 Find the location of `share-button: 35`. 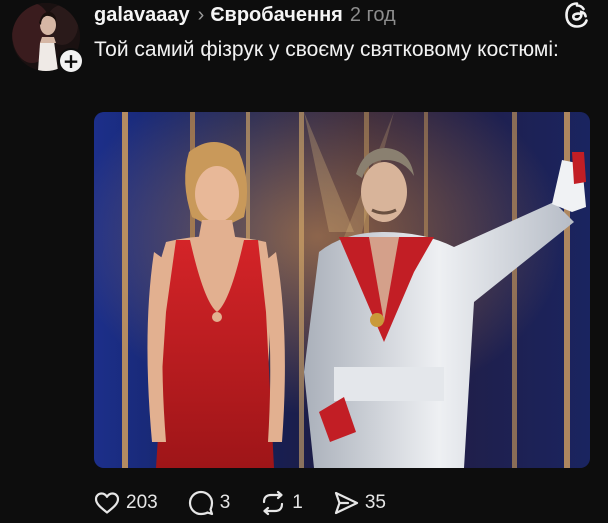

share-button: 35 is located at coordinates (359, 503).